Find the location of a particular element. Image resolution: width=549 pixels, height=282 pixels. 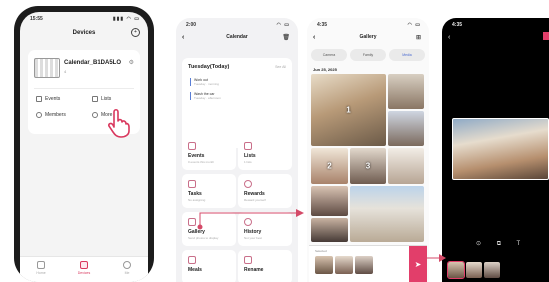

tab-me: Me is located at coordinates (127, 268).